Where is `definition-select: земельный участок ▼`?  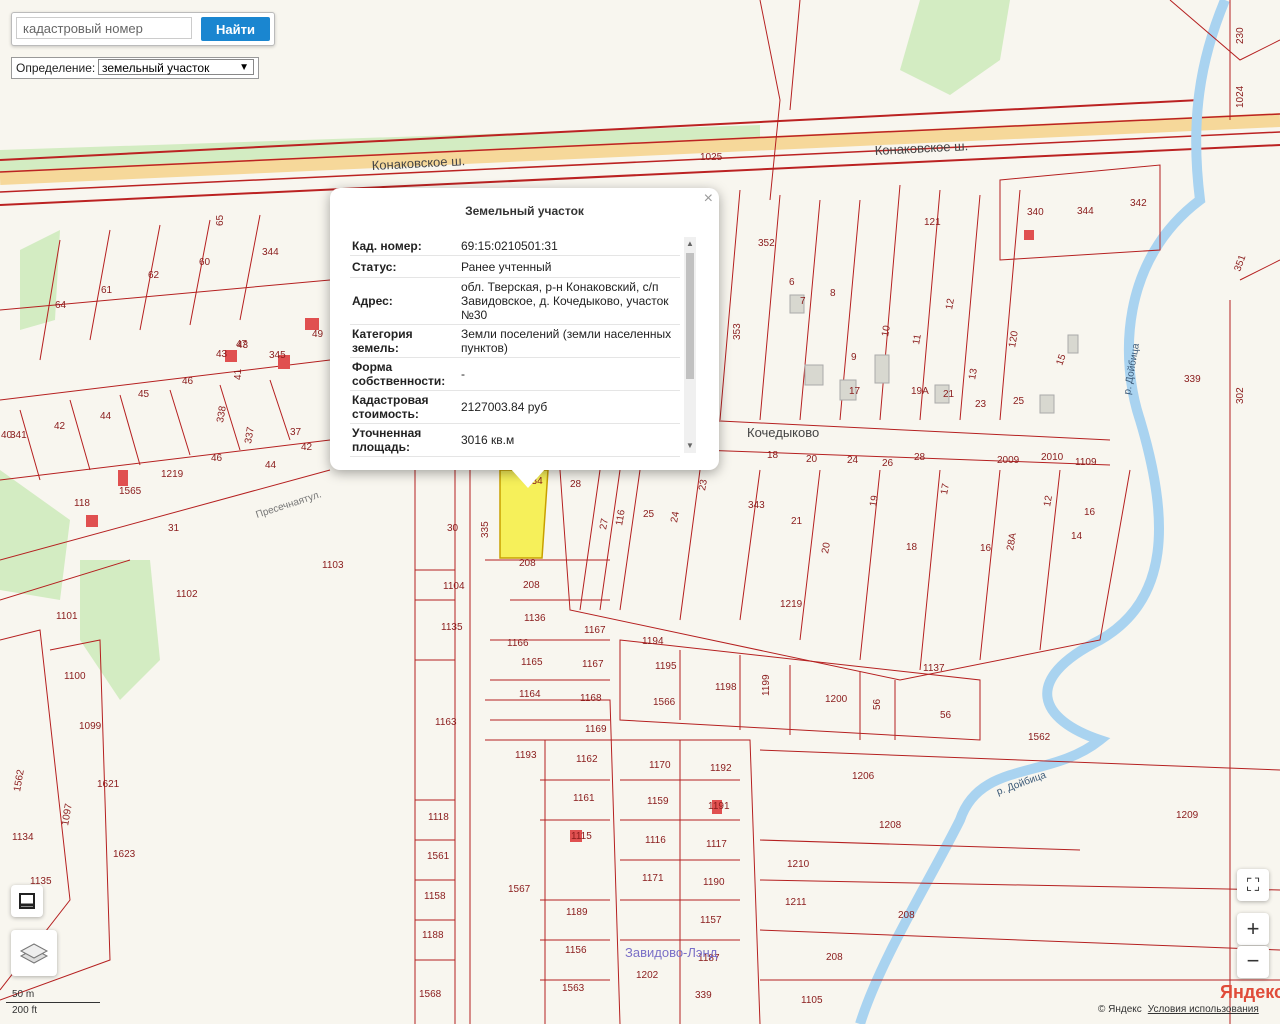
definition-select: земельный участок ▼ is located at coordinates (176, 67).